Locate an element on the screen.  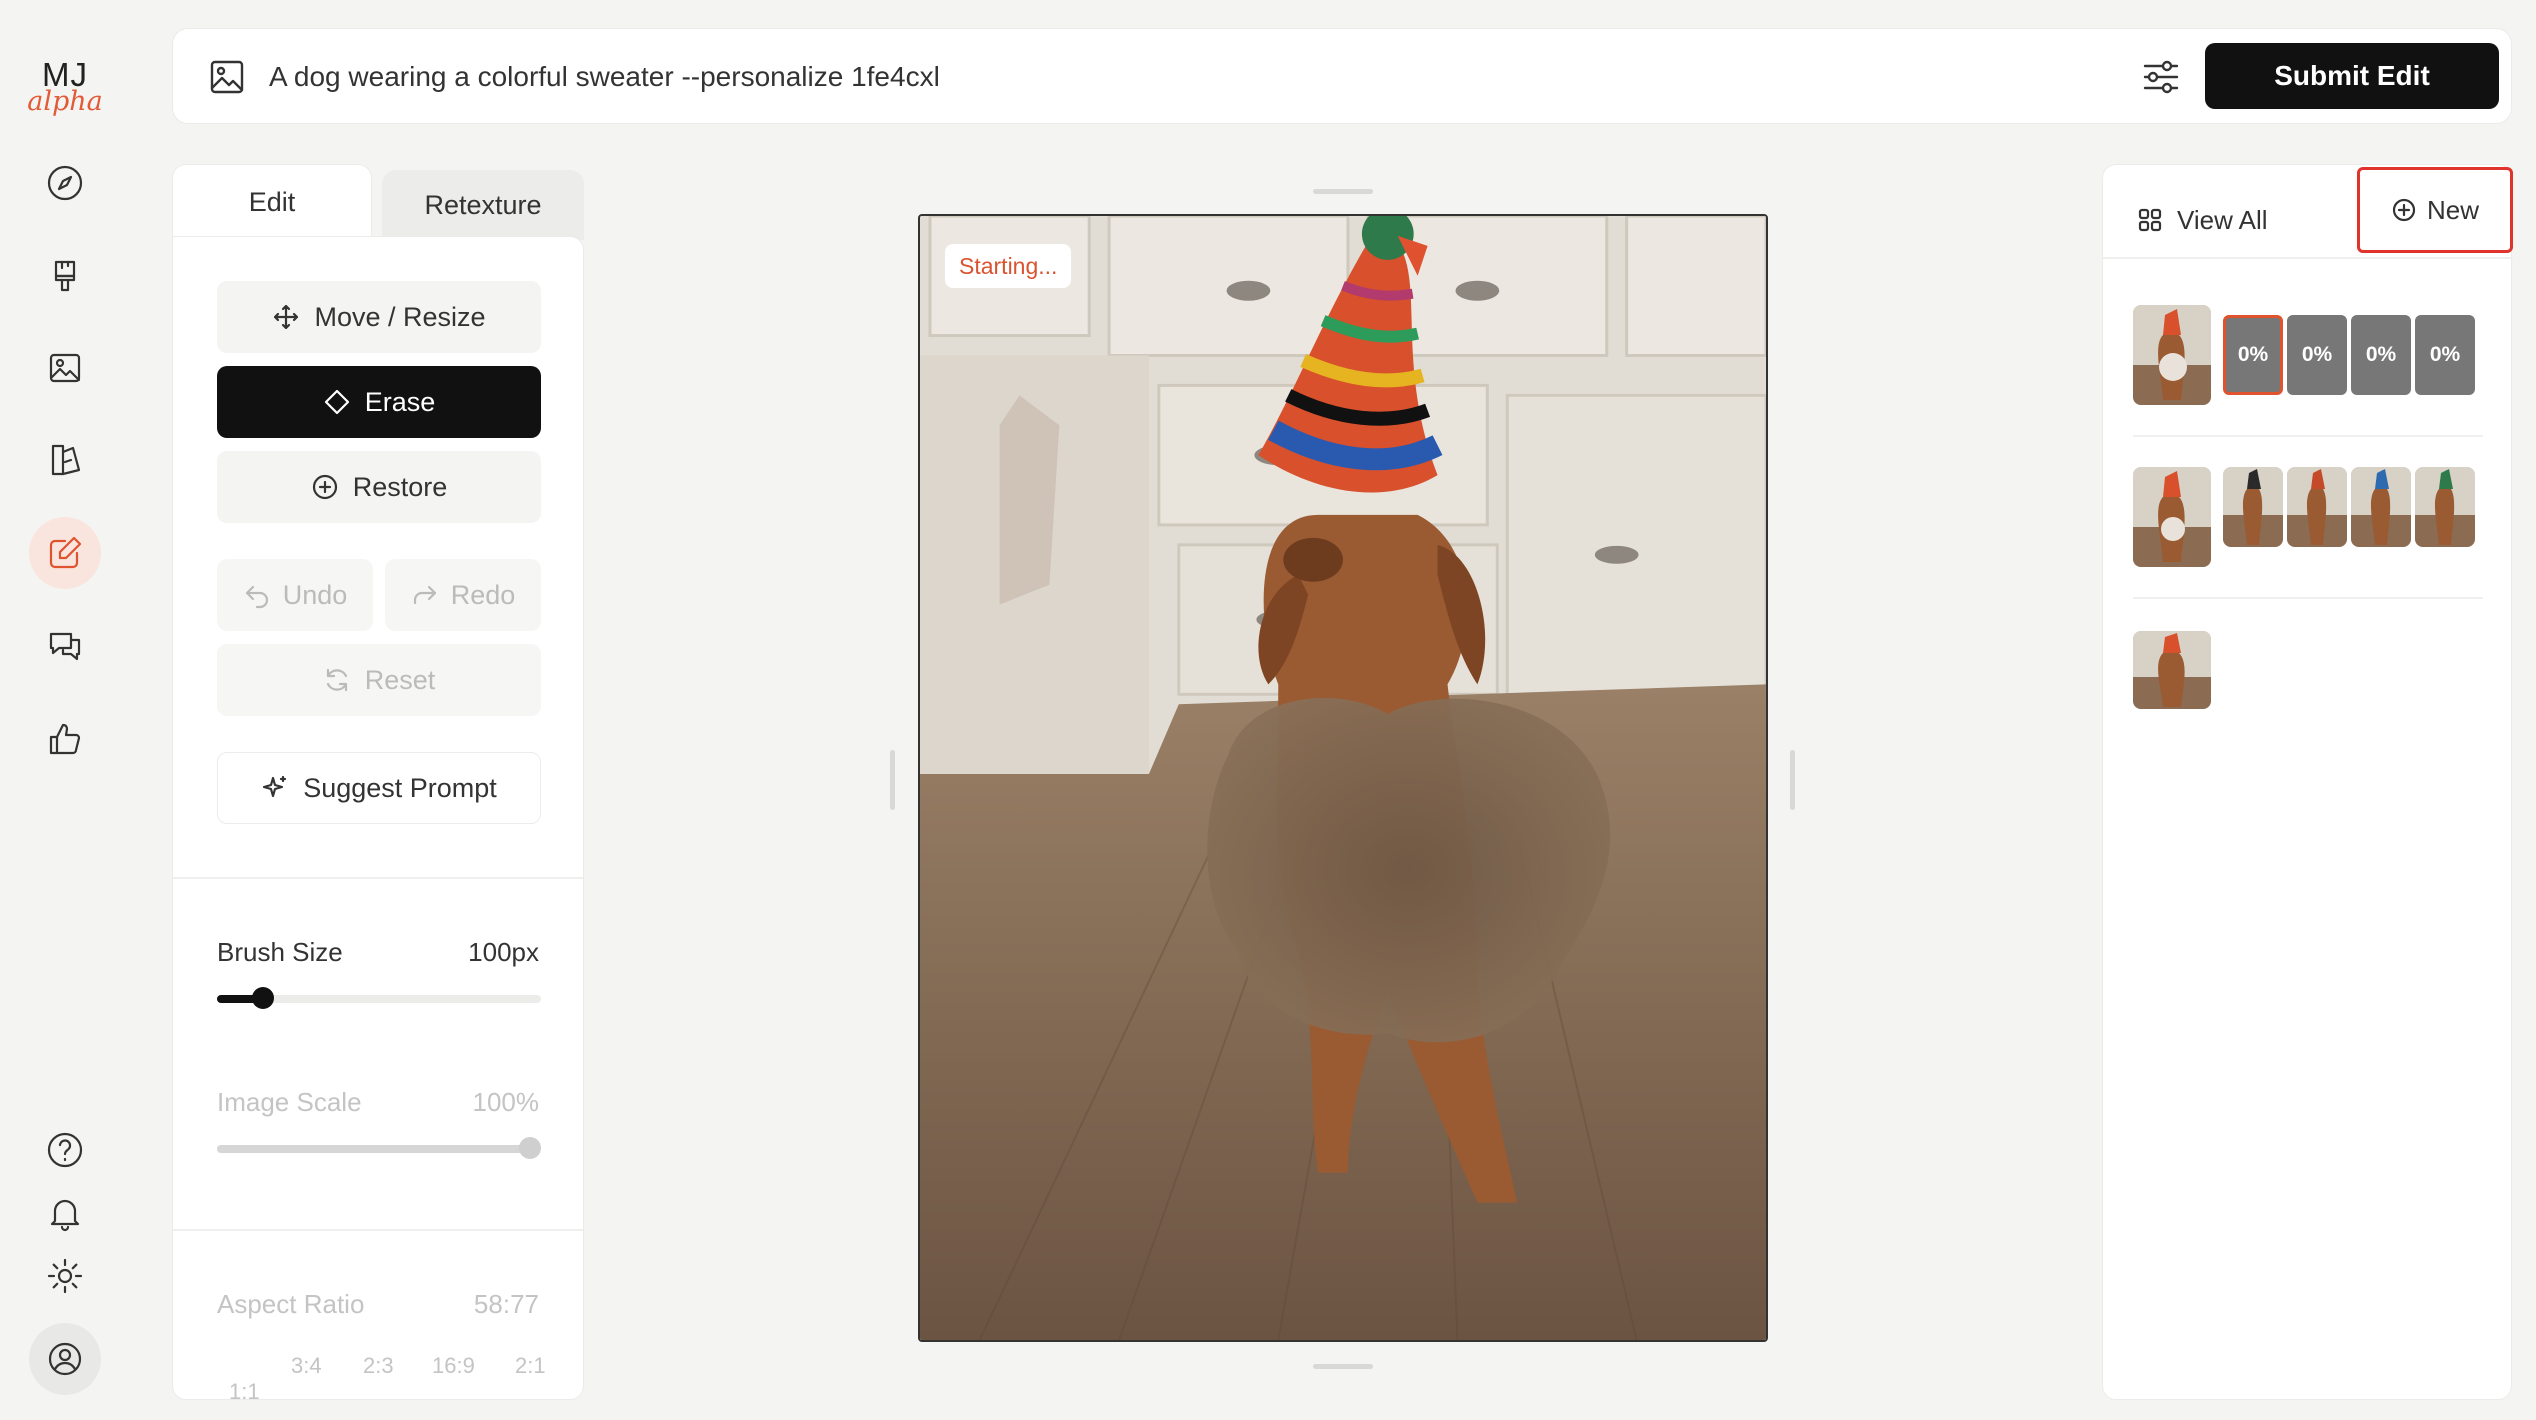
reset-label: Reset is located at coordinates (400, 679).